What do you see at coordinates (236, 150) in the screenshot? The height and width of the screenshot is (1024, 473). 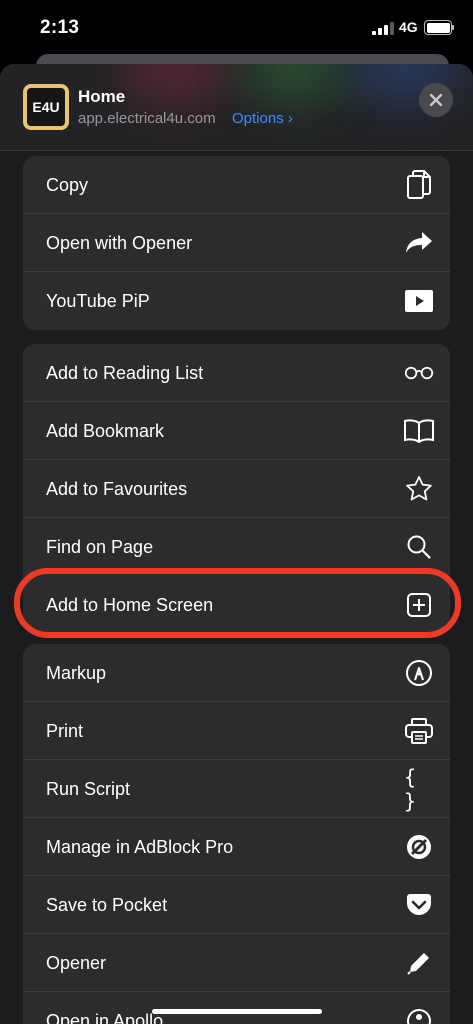 I see `header-divider` at bounding box center [236, 150].